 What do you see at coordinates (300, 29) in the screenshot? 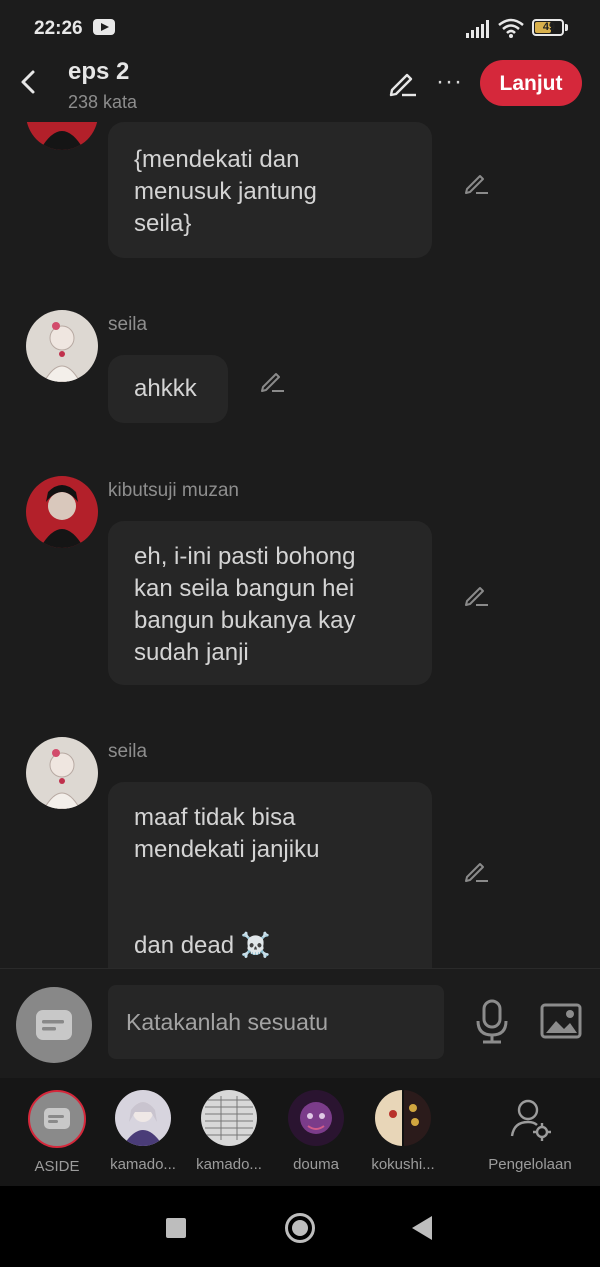
I see `status-bar: 22:26 49` at bounding box center [300, 29].